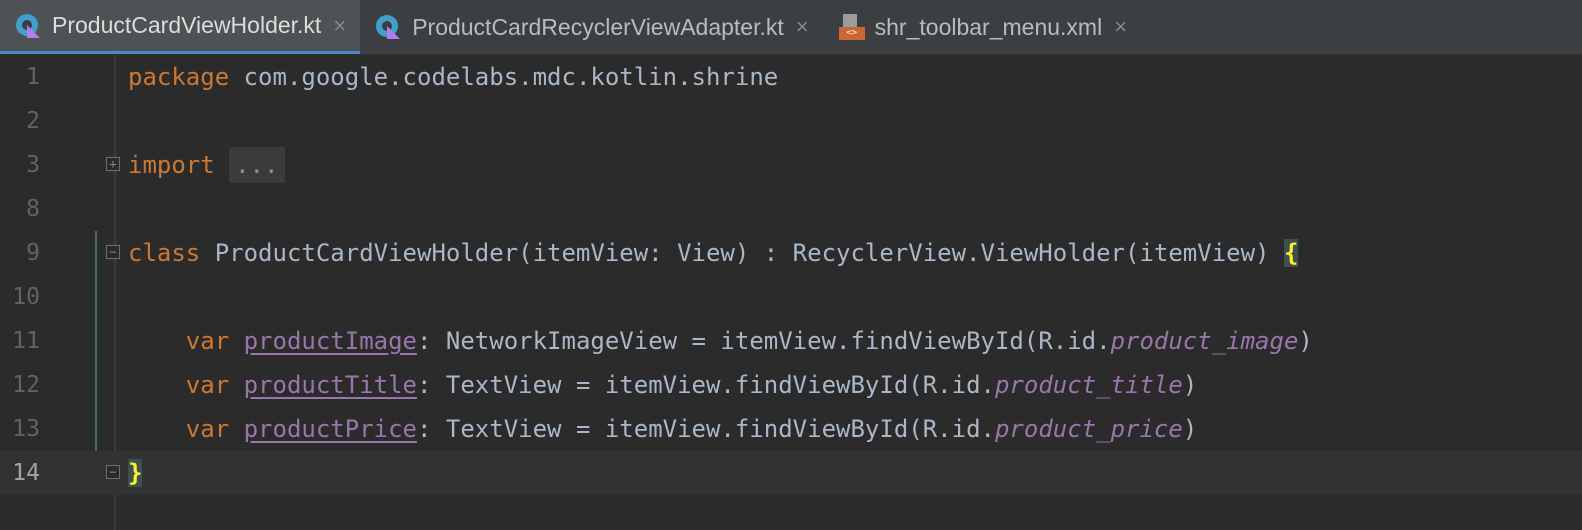 The image size is (1582, 530). What do you see at coordinates (26, 429) in the screenshot?
I see `line-number: 13` at bounding box center [26, 429].